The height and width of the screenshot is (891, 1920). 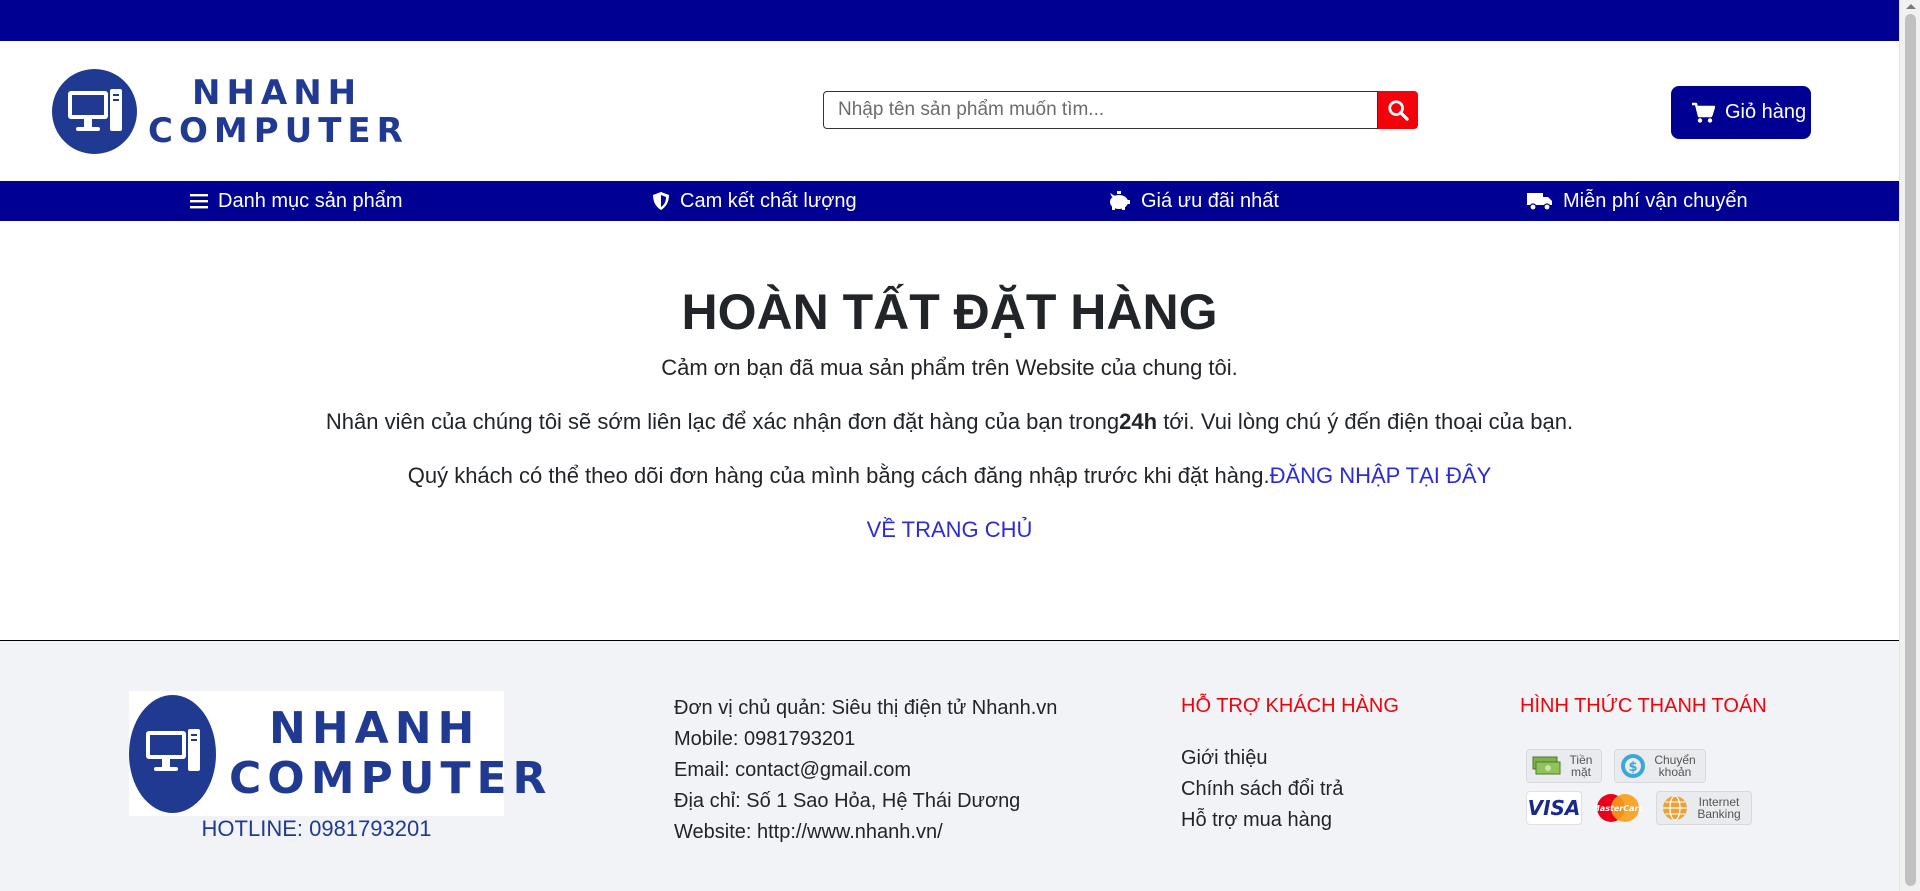 What do you see at coordinates (1290, 706) in the screenshot?
I see `support-heading: HỖ TRỢ KHÁCH HÀNG` at bounding box center [1290, 706].